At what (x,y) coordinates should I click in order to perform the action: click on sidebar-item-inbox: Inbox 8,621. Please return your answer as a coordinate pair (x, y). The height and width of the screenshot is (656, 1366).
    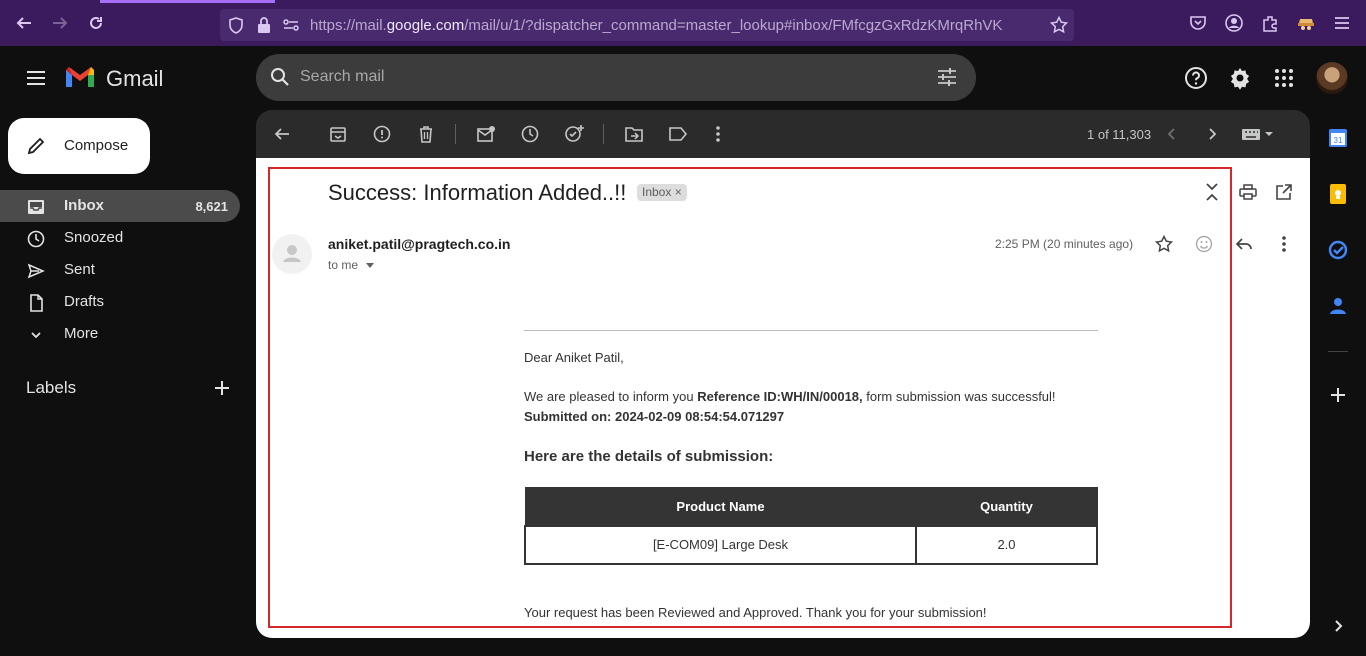
    Looking at the image, I should click on (120, 206).